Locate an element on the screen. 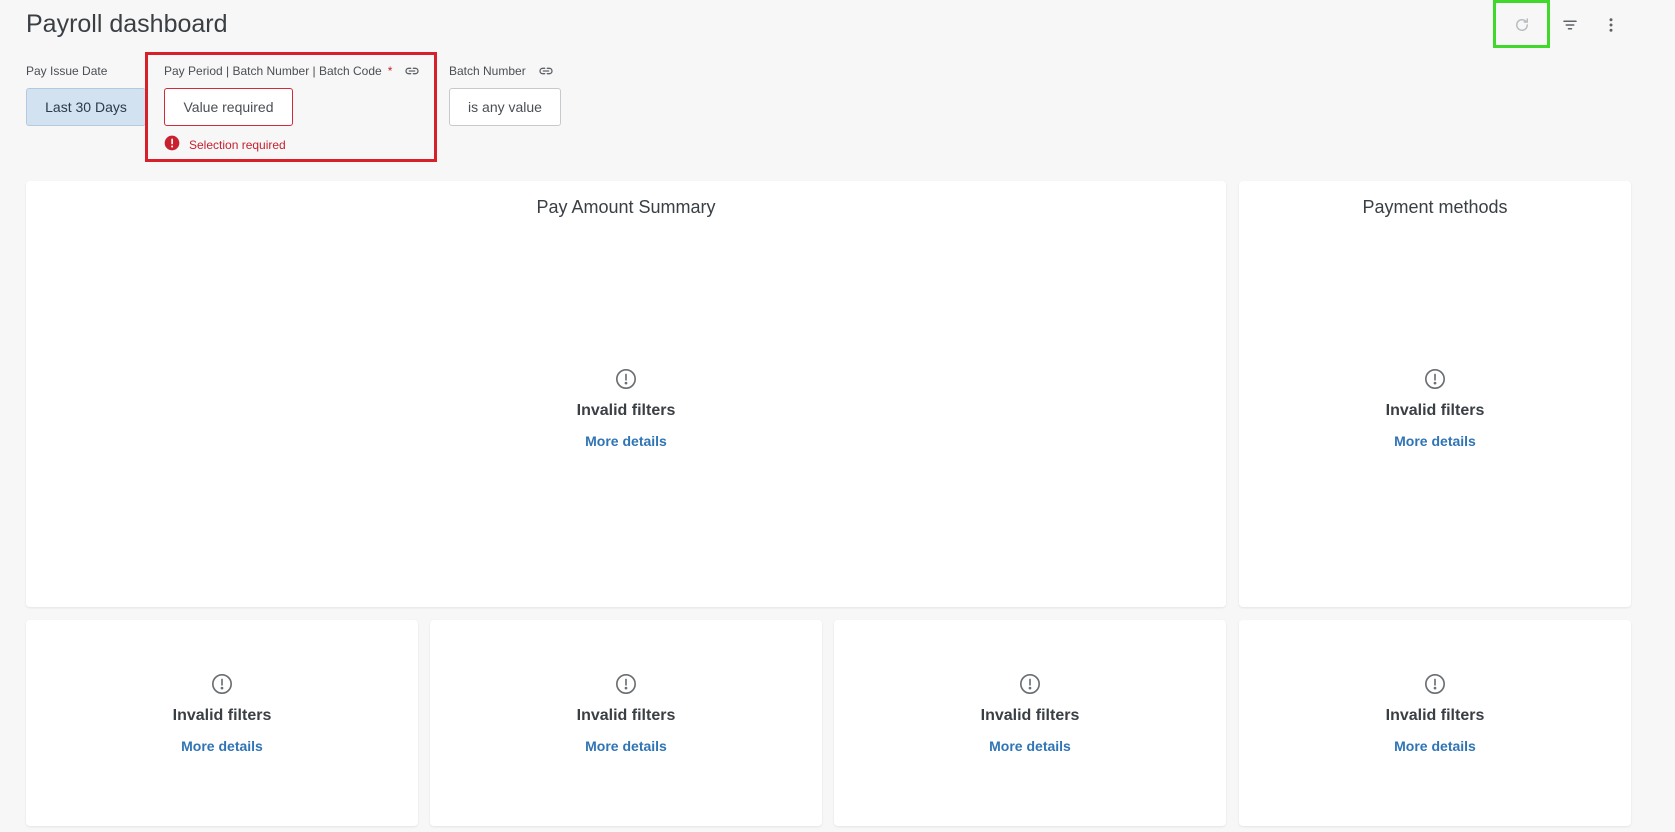 The image size is (1675, 832). error-icon is located at coordinates (172, 144).